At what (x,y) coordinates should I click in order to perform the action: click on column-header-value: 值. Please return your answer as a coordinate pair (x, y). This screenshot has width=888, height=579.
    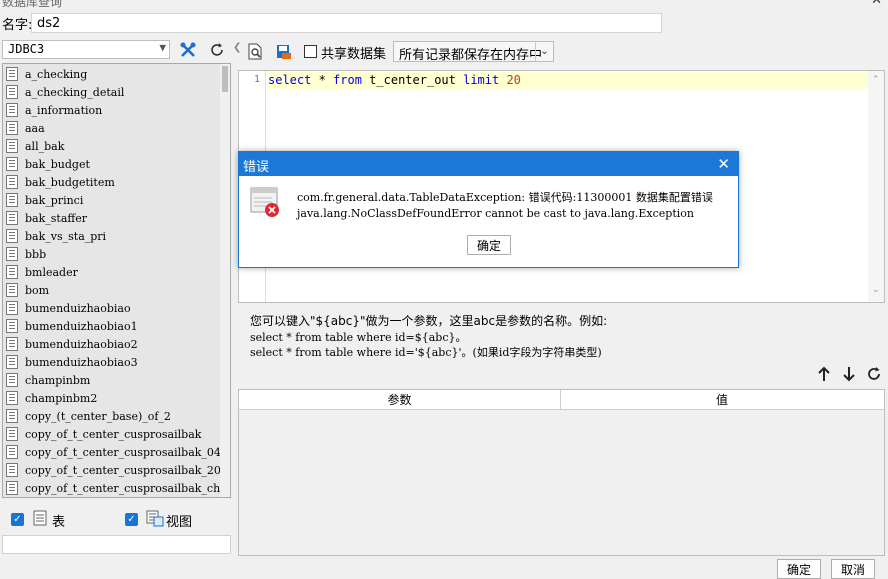
    Looking at the image, I should click on (722, 399).